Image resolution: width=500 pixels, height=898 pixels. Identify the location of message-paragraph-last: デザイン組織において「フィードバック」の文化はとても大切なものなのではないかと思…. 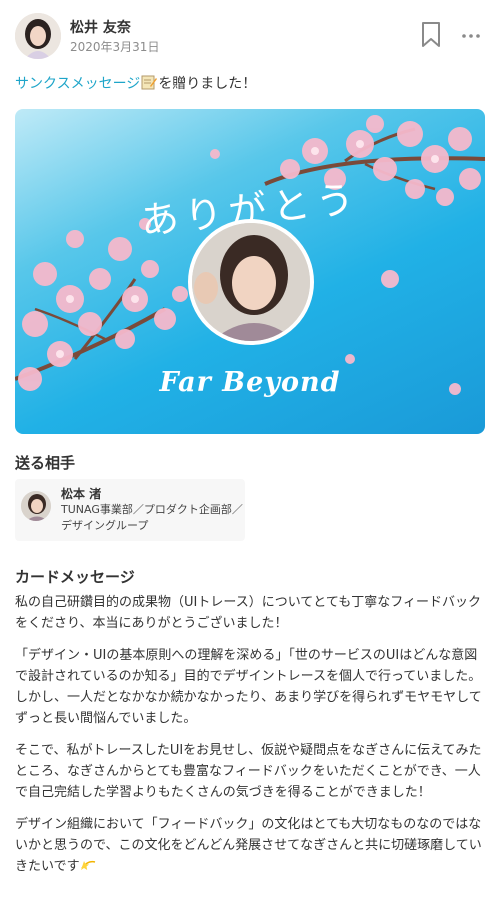
(250, 845).